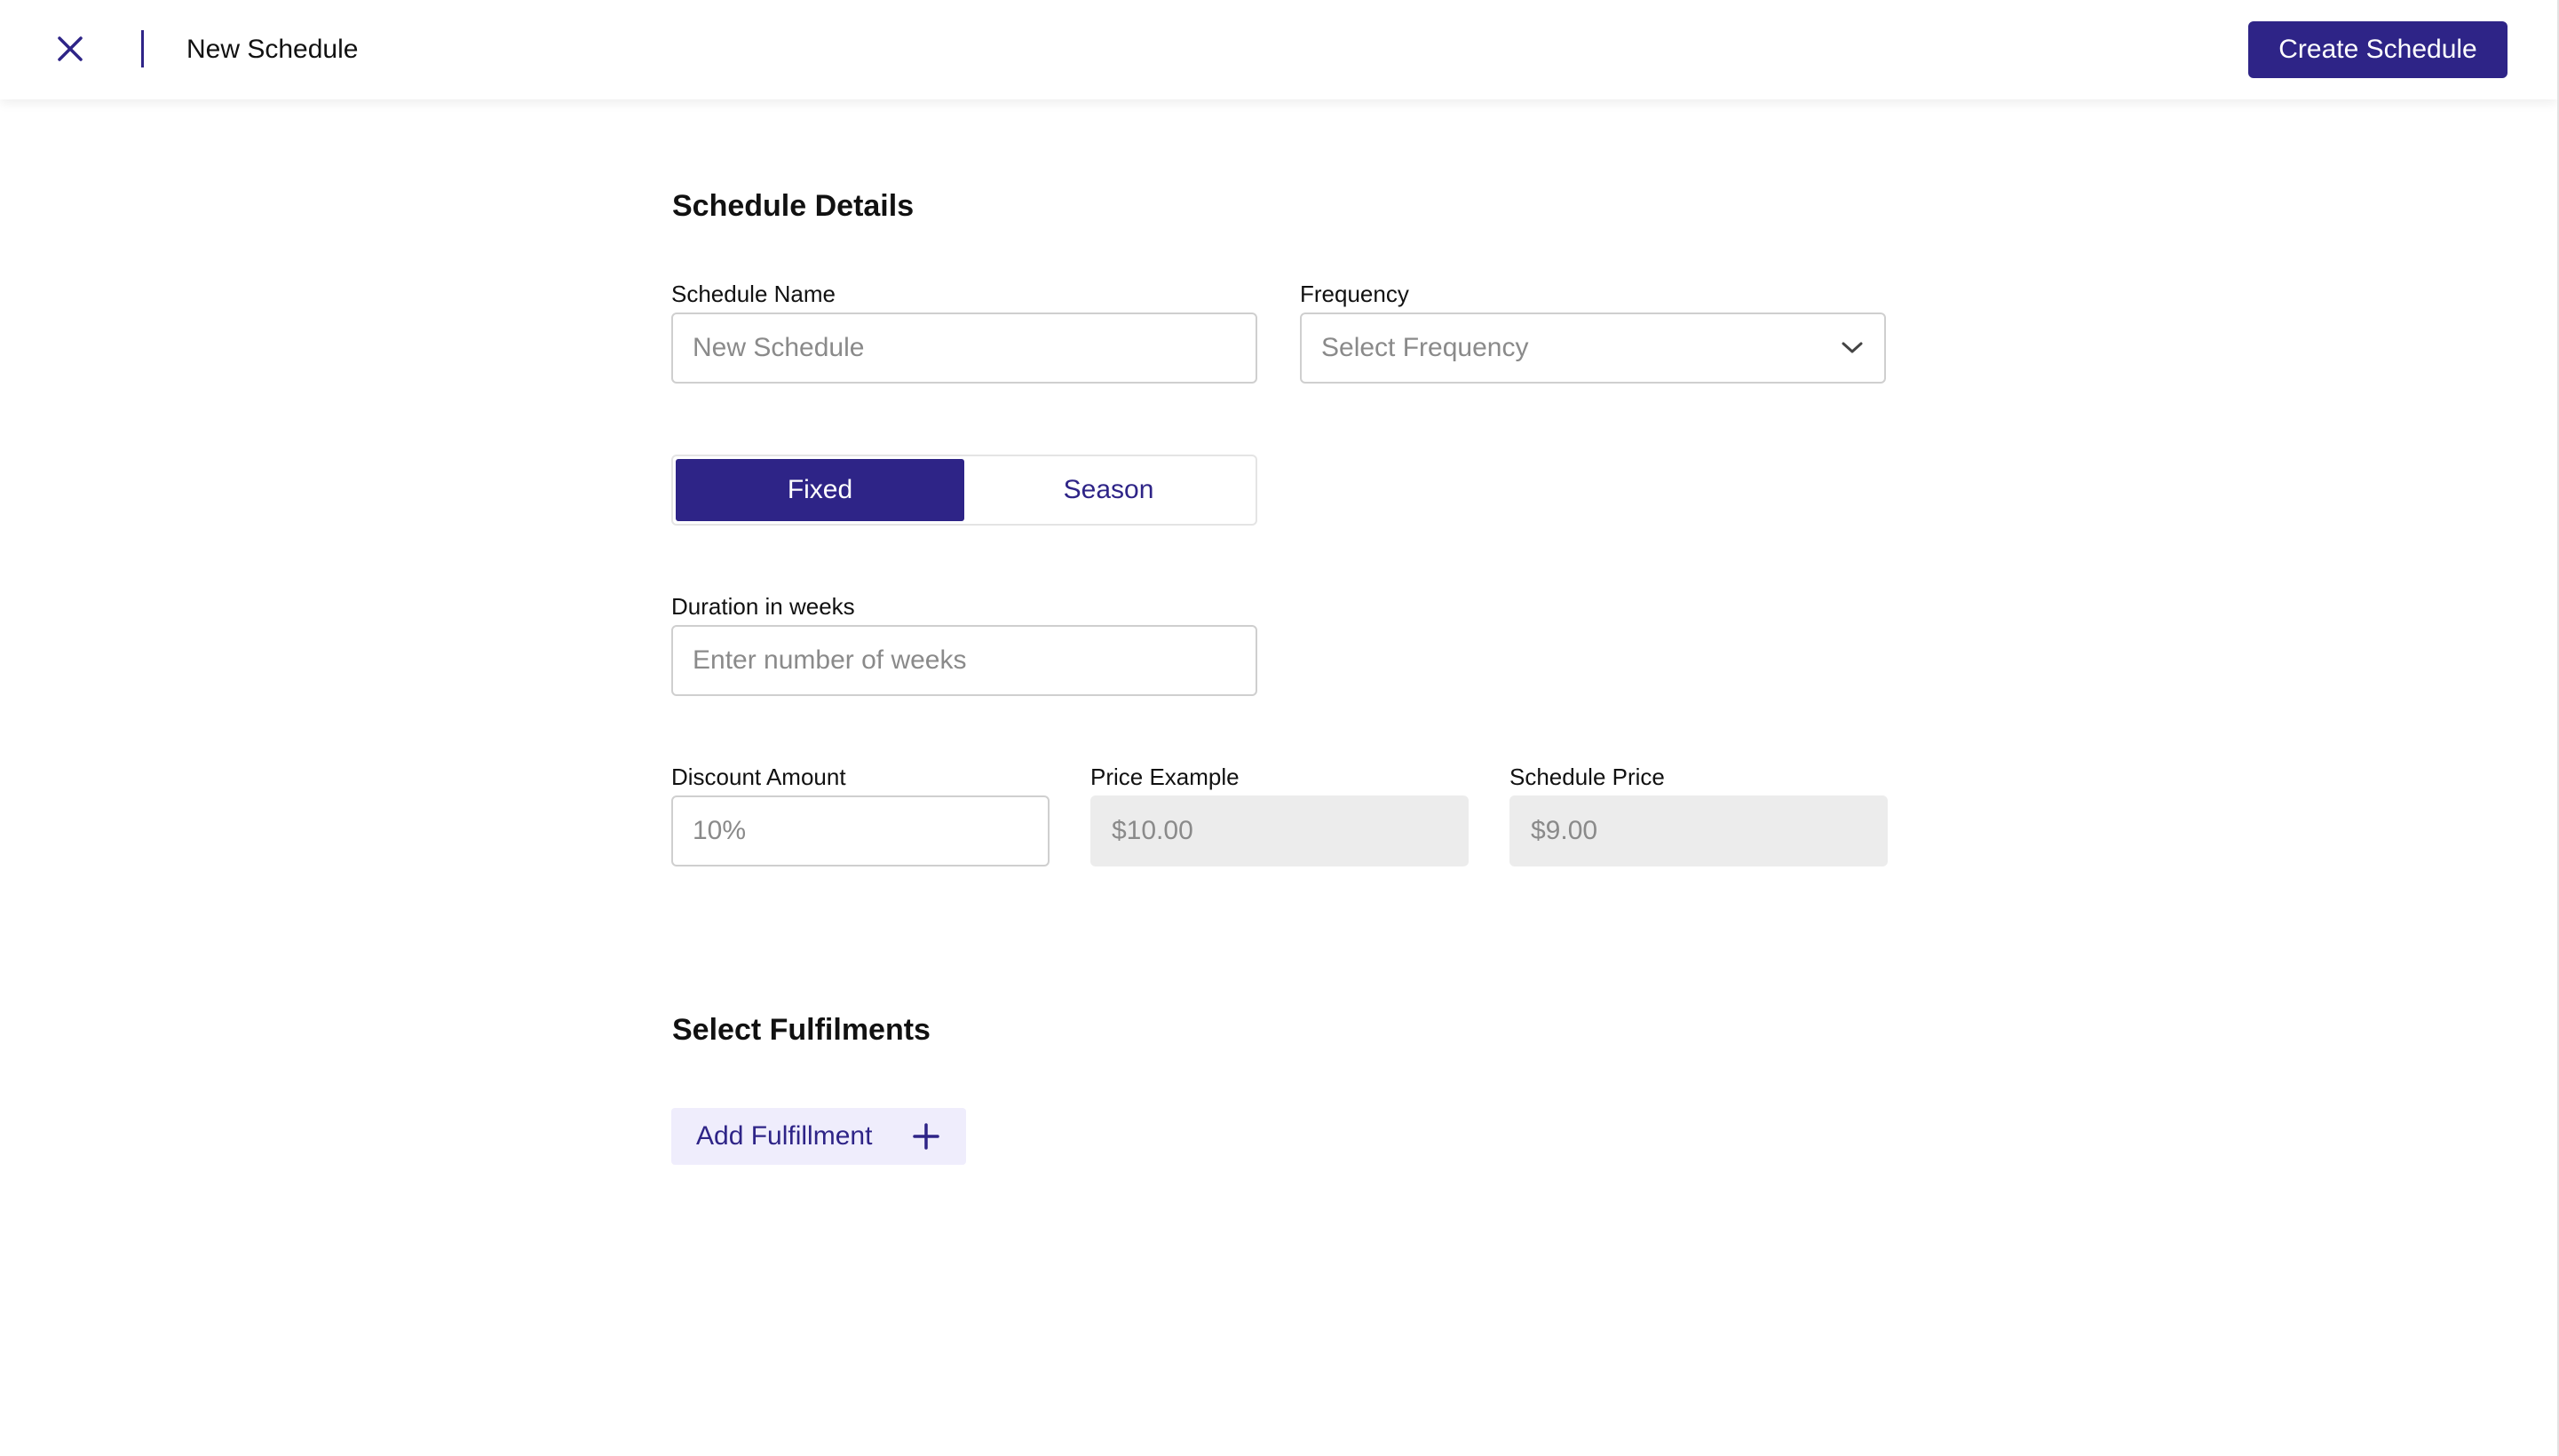  Describe the element at coordinates (2378, 49) in the screenshot. I see `create-schedule-button: Create Schedule` at that location.